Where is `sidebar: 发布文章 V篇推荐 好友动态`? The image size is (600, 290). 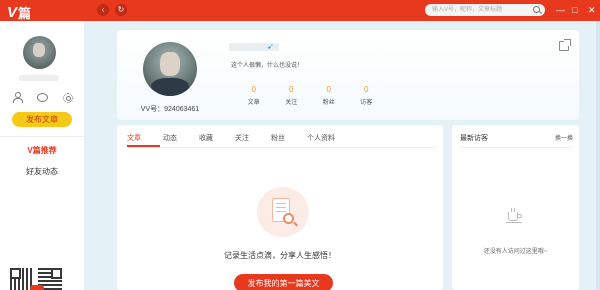
sidebar: 发布文章 V篇推荐 好友动态 is located at coordinates (42, 155).